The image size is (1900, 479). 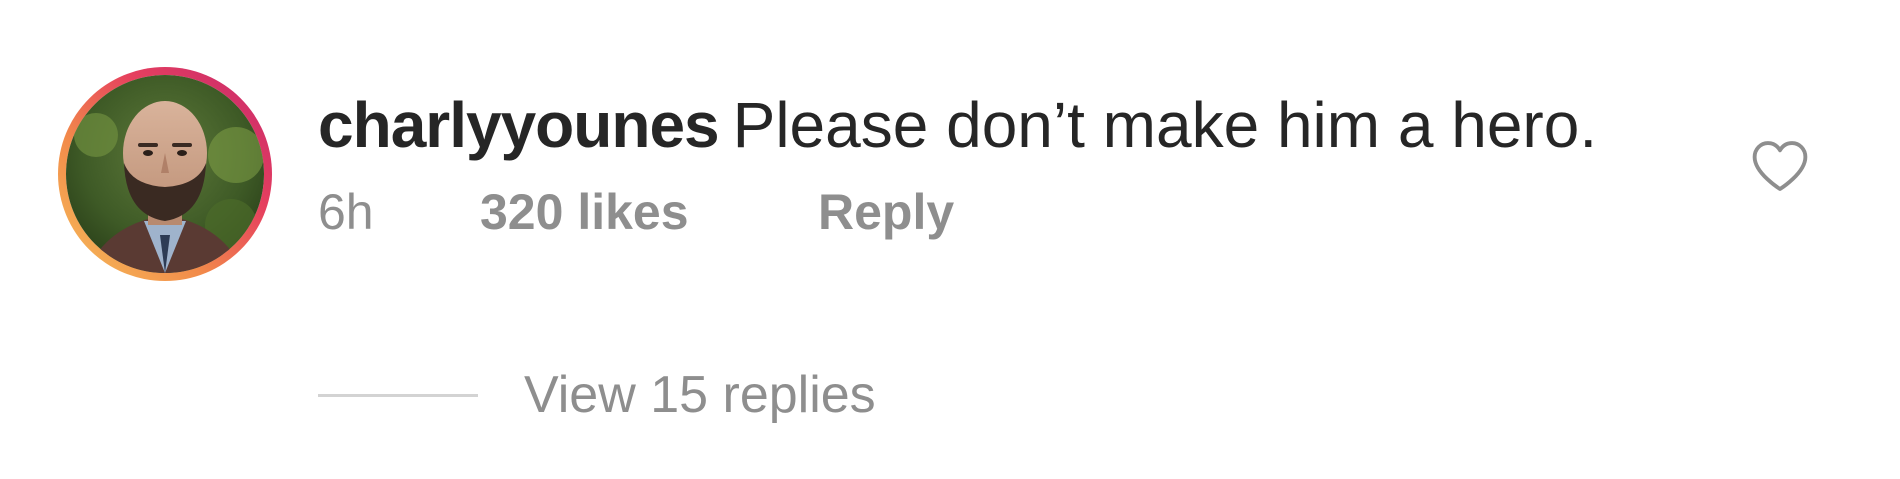 I want to click on username: charlyyounes, so click(x=519, y=125).